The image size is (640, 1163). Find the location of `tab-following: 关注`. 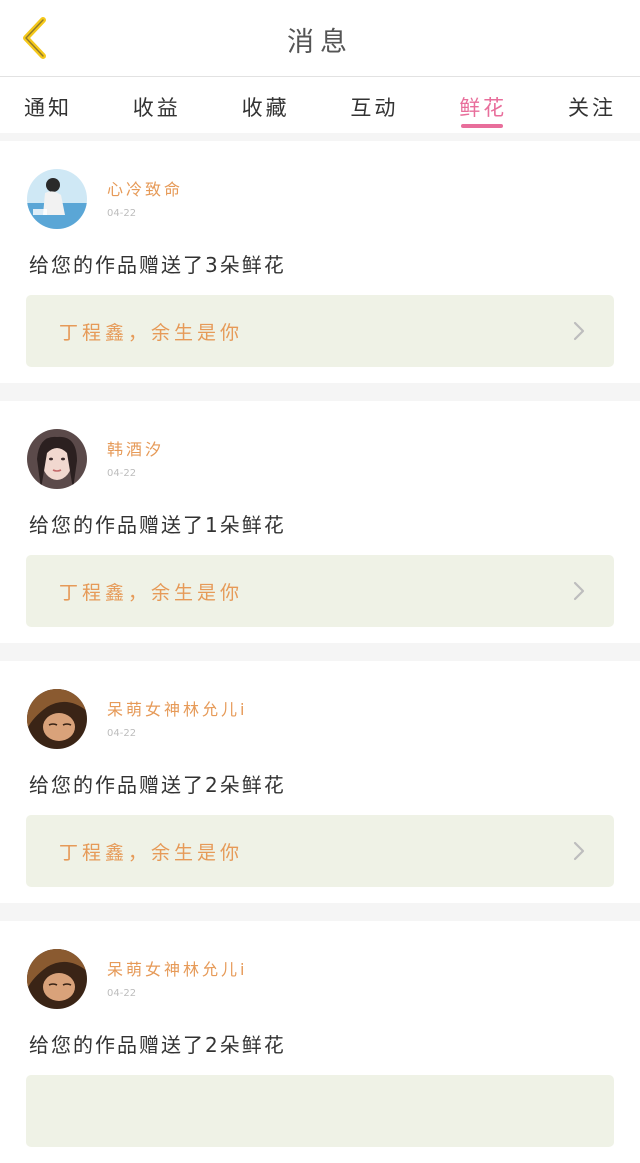

tab-following: 关注 is located at coordinates (592, 105).